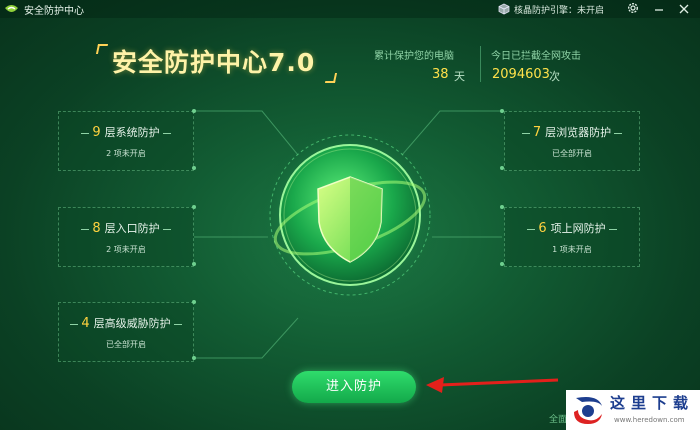 This screenshot has width=700, height=430. Describe the element at coordinates (354, 387) in the screenshot. I see `enter-protection-button: 进入防护` at that location.